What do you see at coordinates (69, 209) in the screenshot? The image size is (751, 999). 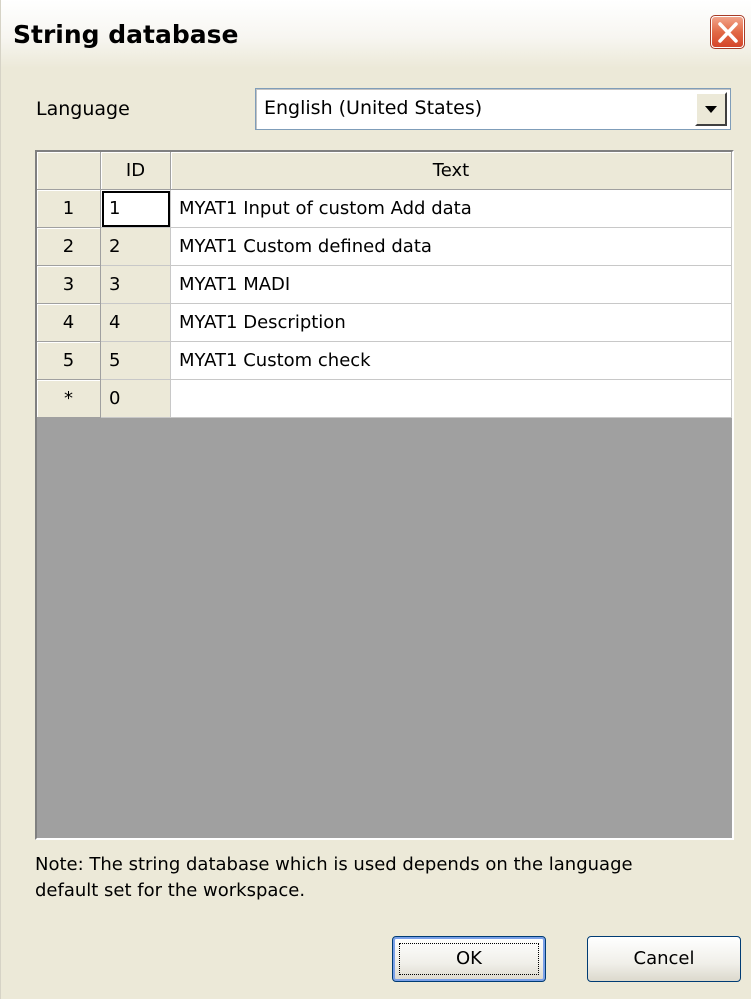 I see `row-header: 1` at bounding box center [69, 209].